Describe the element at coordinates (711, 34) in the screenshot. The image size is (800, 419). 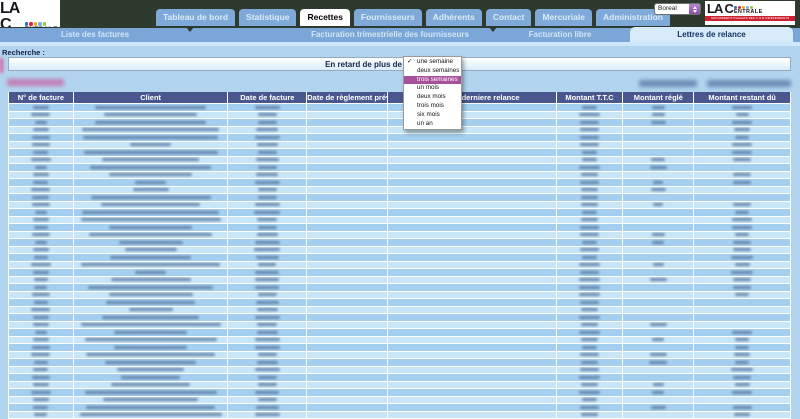
I see `subtab-lettres-de-relance: Lettres de relance` at that location.